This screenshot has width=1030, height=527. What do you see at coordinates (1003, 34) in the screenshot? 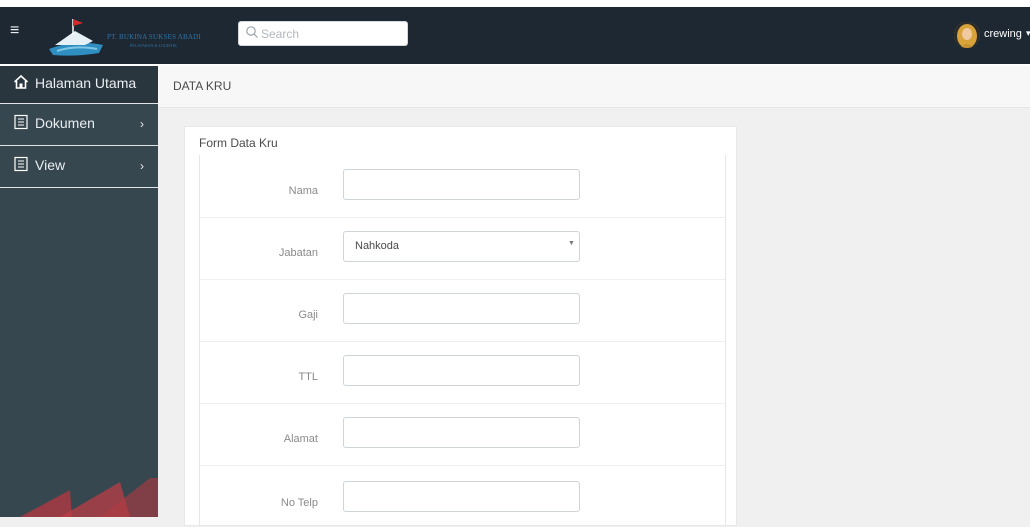
I see `username: crewing` at bounding box center [1003, 34].